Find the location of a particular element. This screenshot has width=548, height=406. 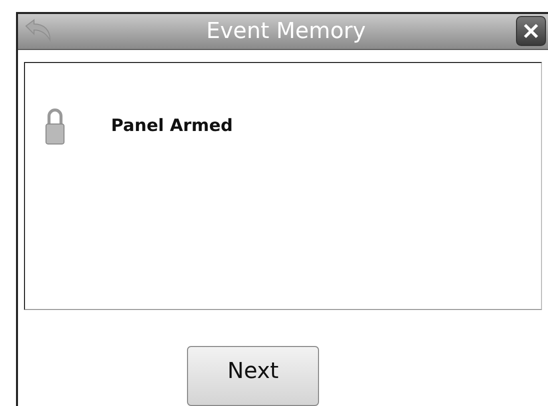

close-icon is located at coordinates (531, 31).